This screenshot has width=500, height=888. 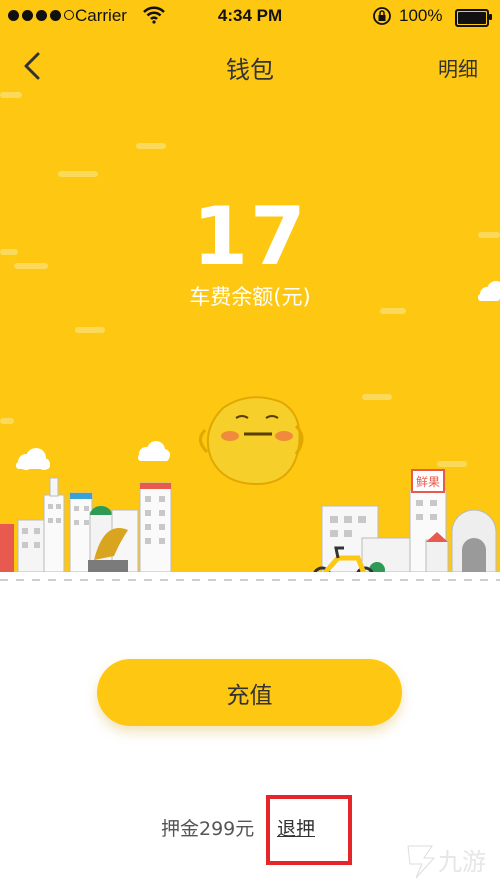 I want to click on shop-sign-text: 鲜果, so click(x=427, y=482).